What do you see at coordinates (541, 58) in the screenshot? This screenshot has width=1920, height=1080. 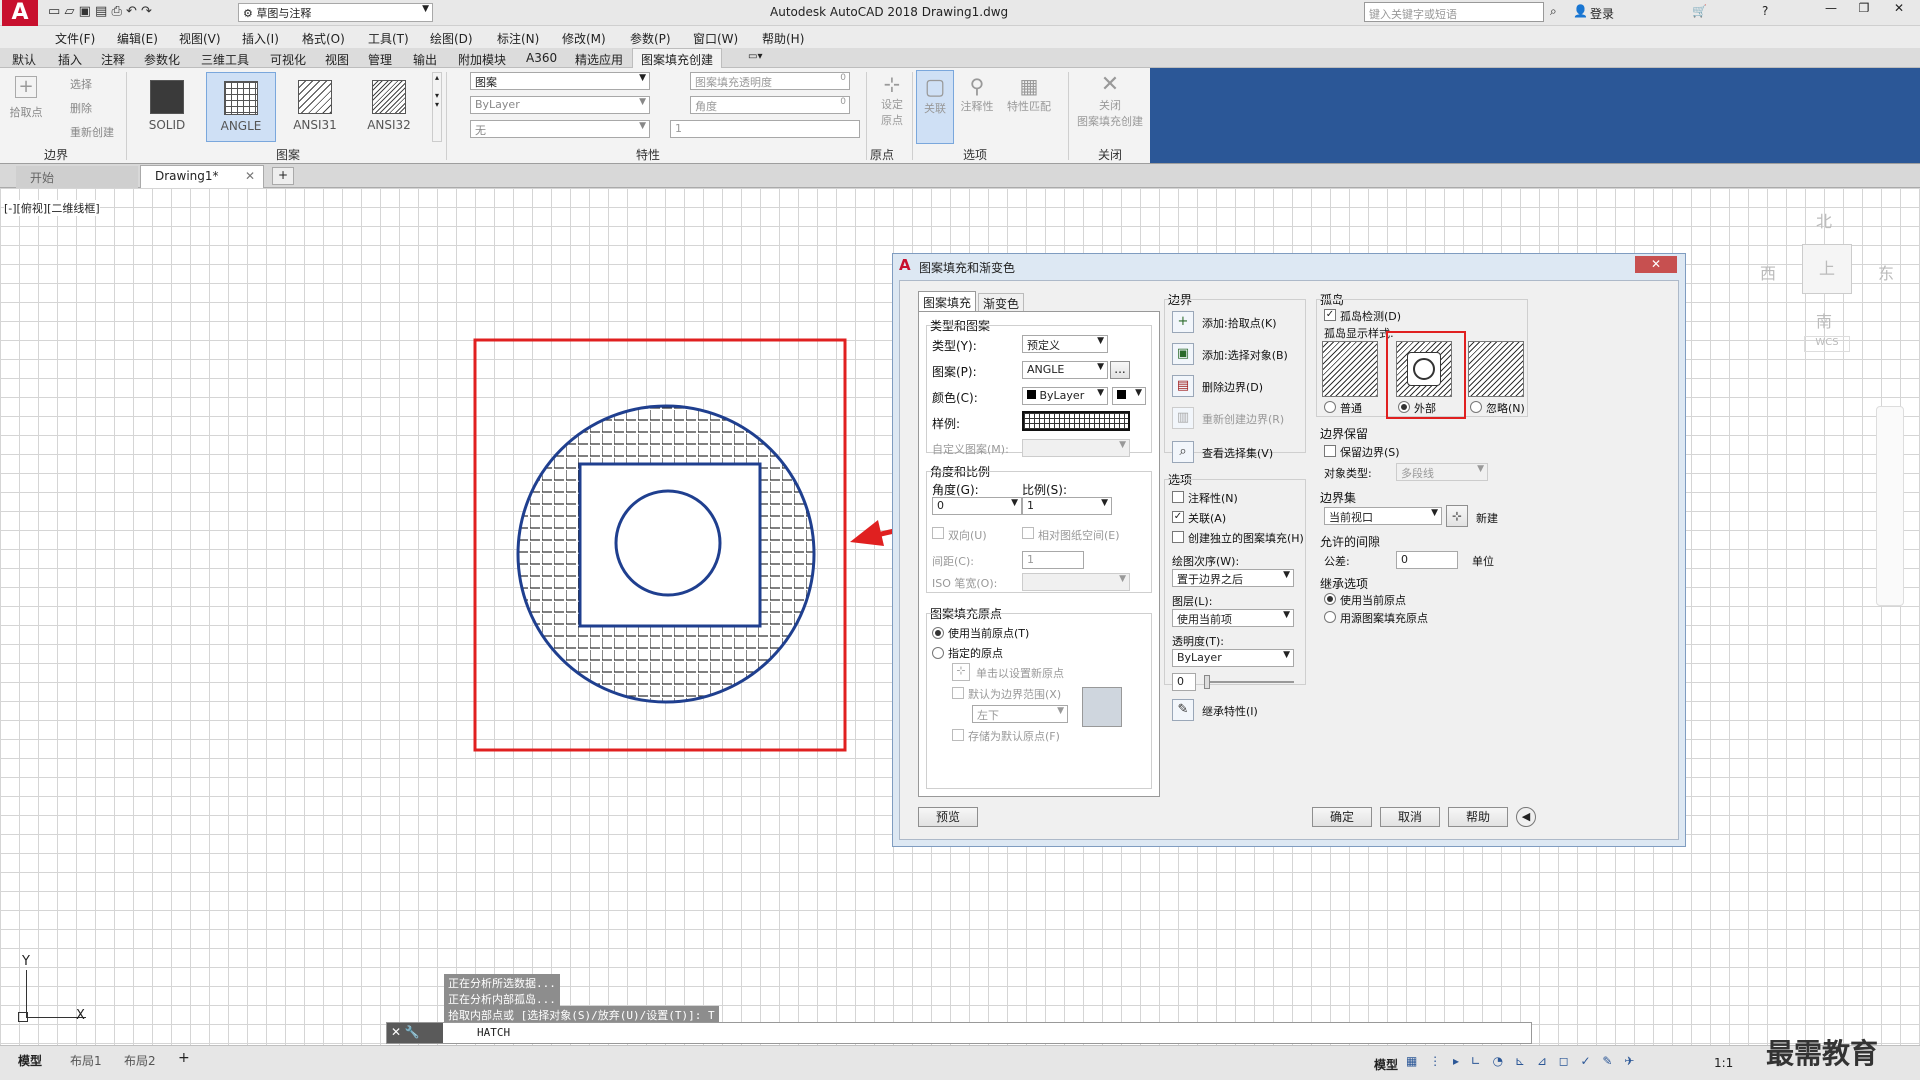 I see `tab-a360: A360` at bounding box center [541, 58].